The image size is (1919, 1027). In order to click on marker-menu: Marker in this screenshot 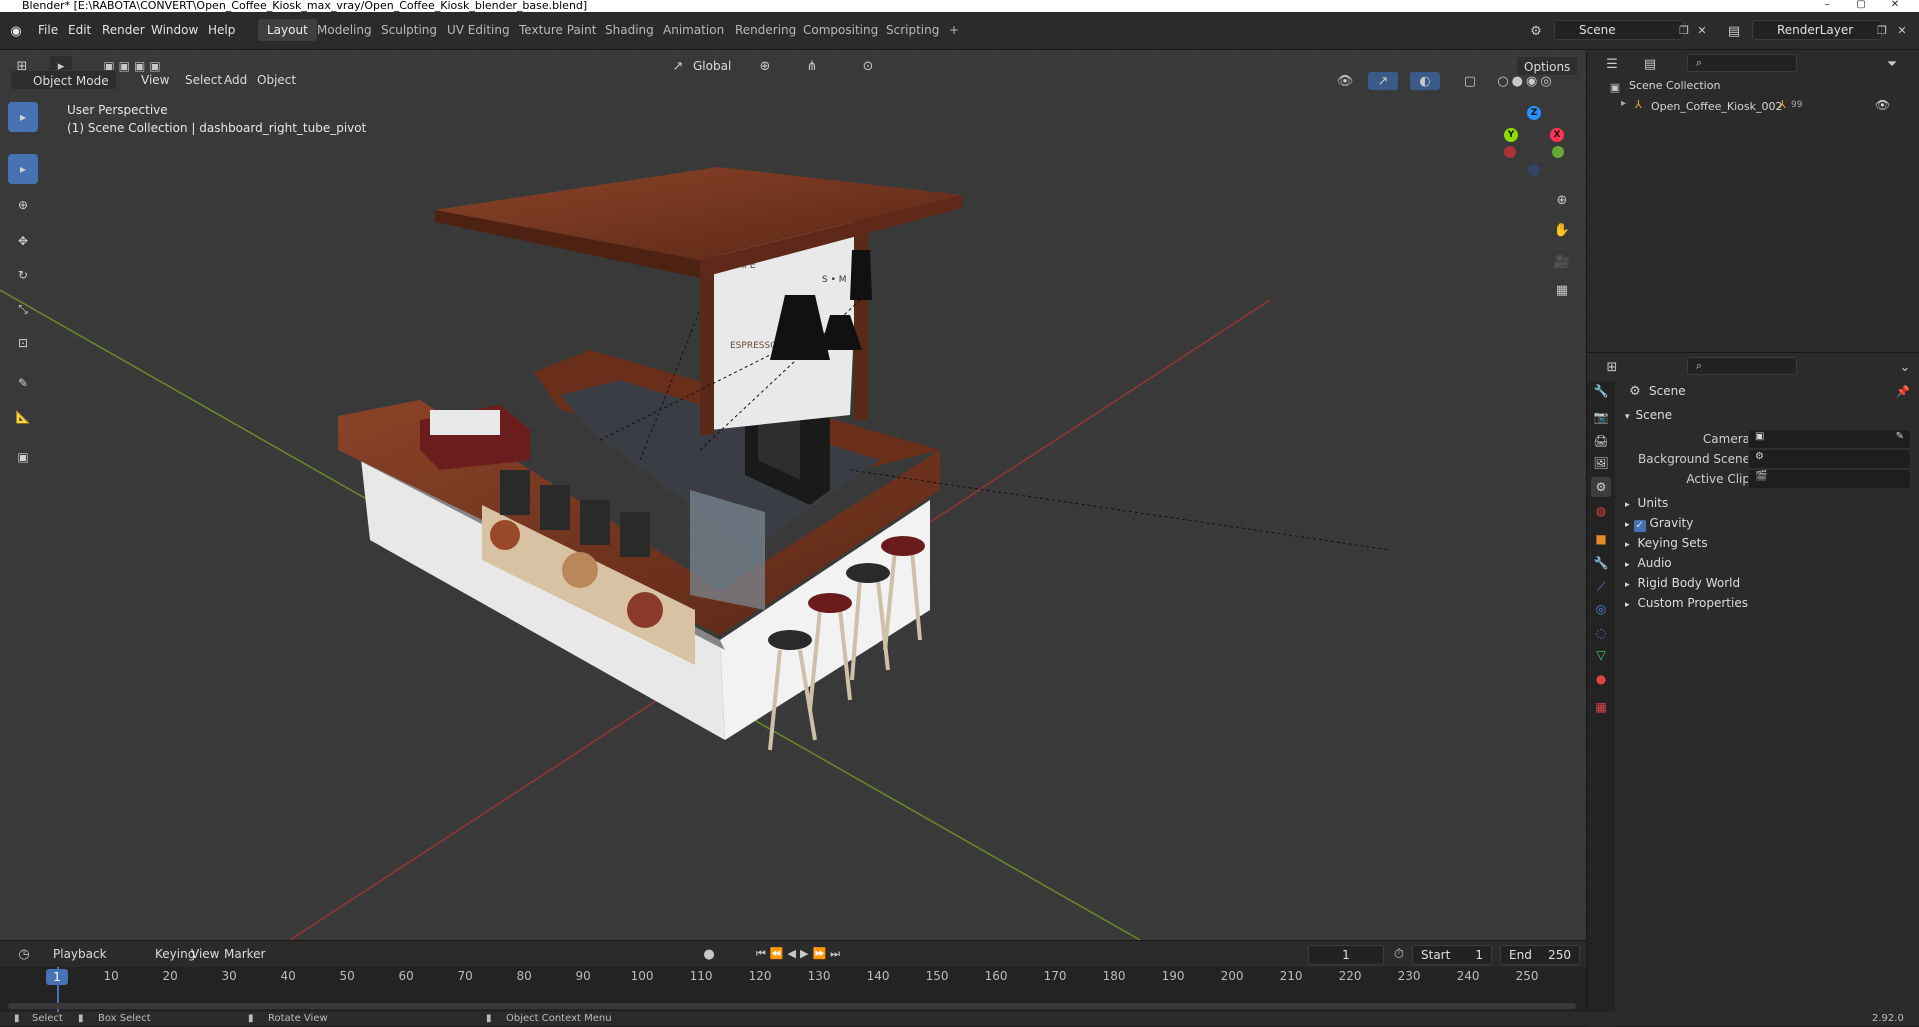, I will do `click(244, 954)`.